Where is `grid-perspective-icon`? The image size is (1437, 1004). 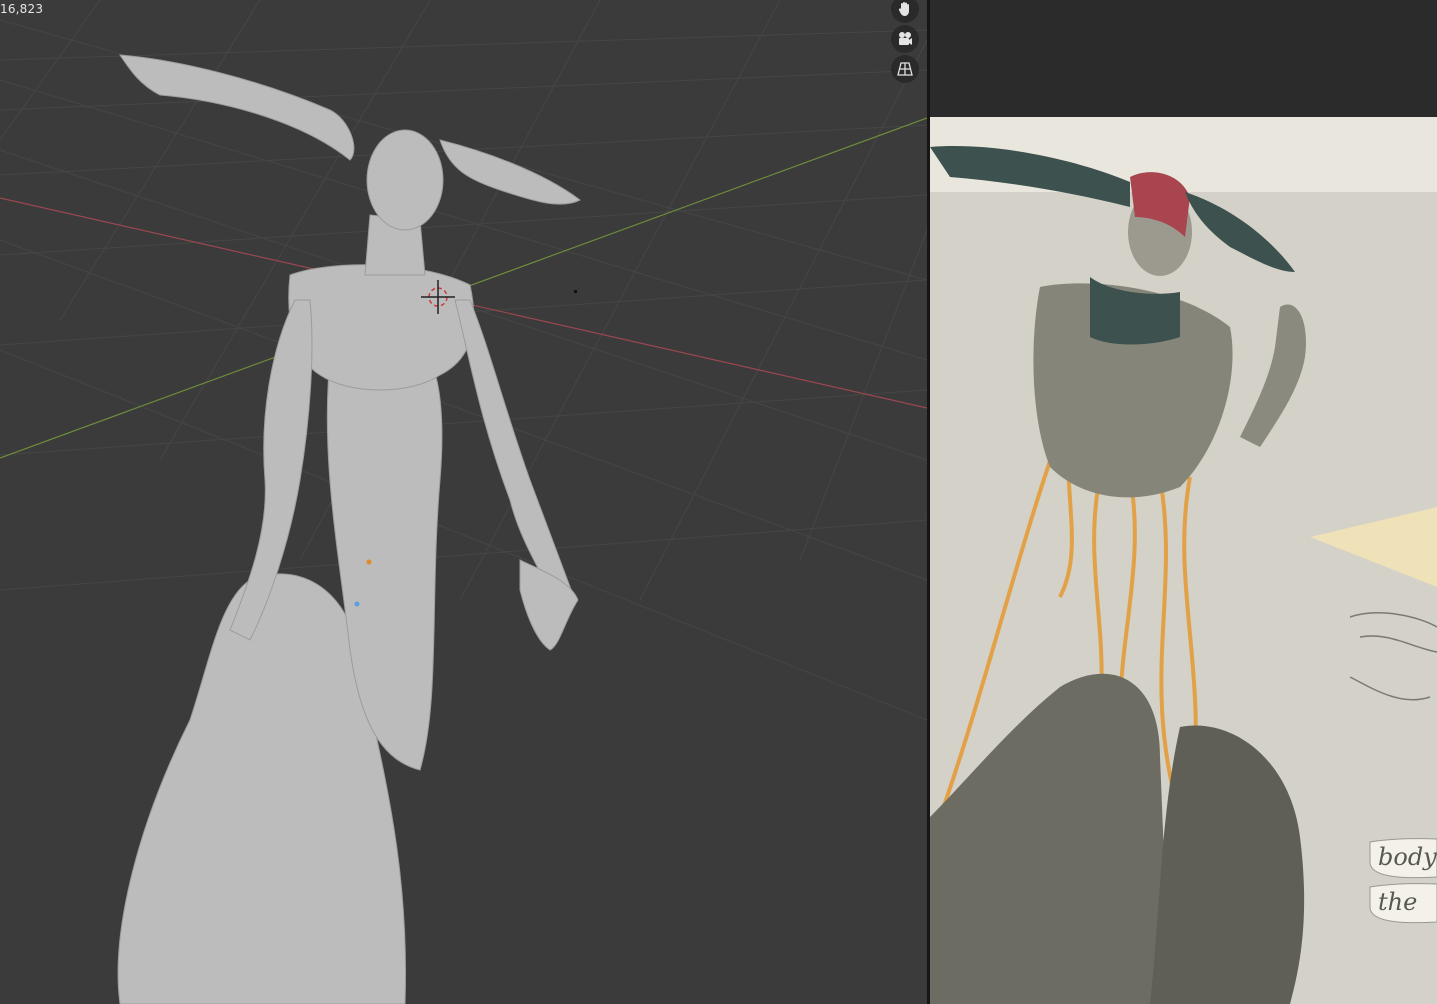
grid-perspective-icon is located at coordinates (905, 69).